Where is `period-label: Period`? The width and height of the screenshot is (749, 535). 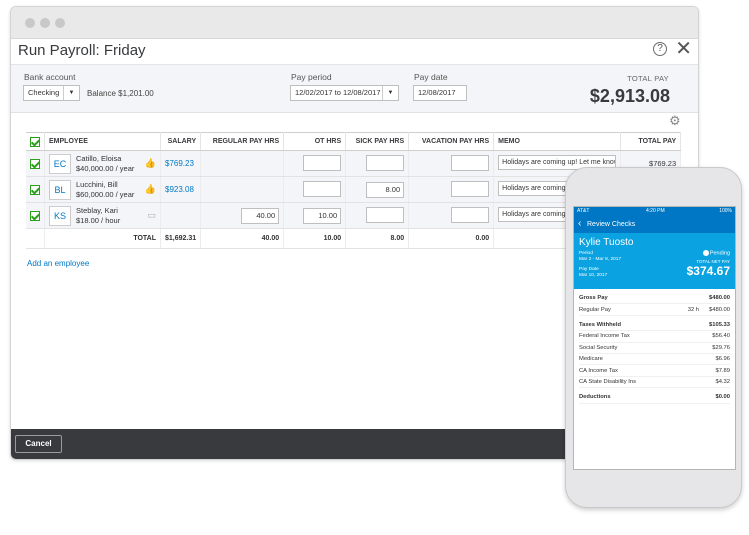
period-label: Period is located at coordinates (586, 253).